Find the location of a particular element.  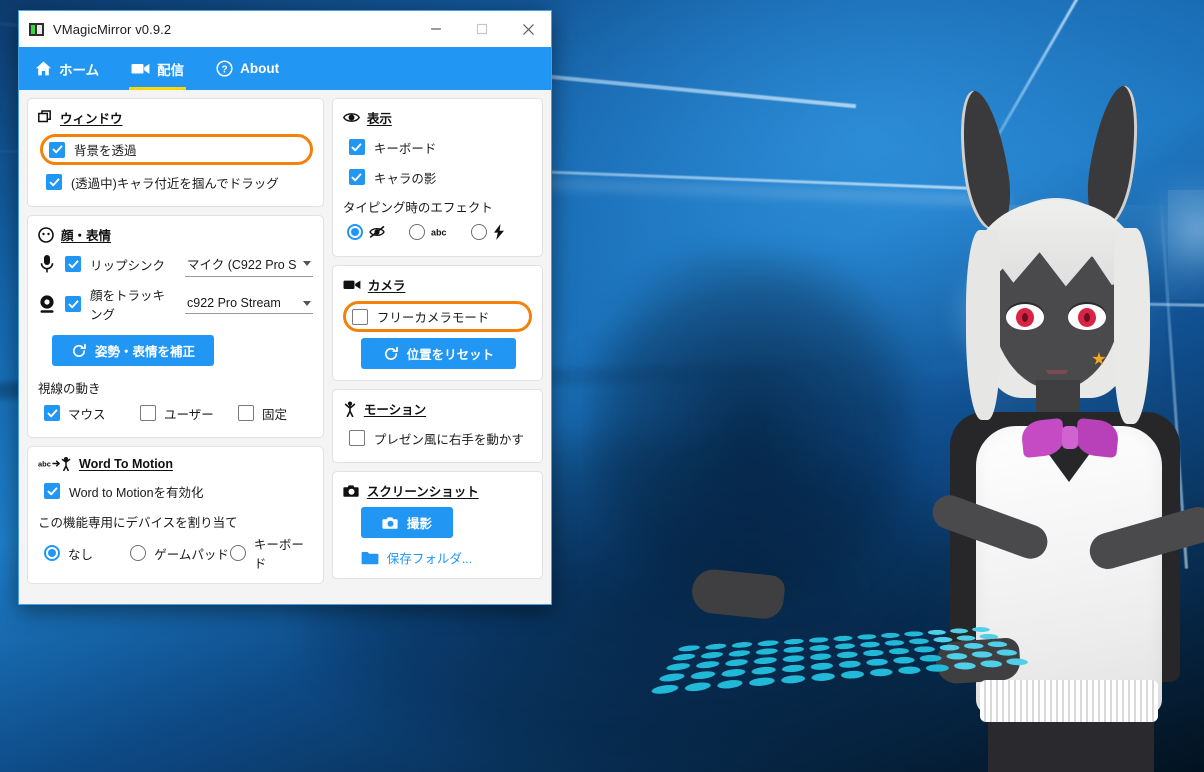

wtm-device-none-radio is located at coordinates (52, 553).